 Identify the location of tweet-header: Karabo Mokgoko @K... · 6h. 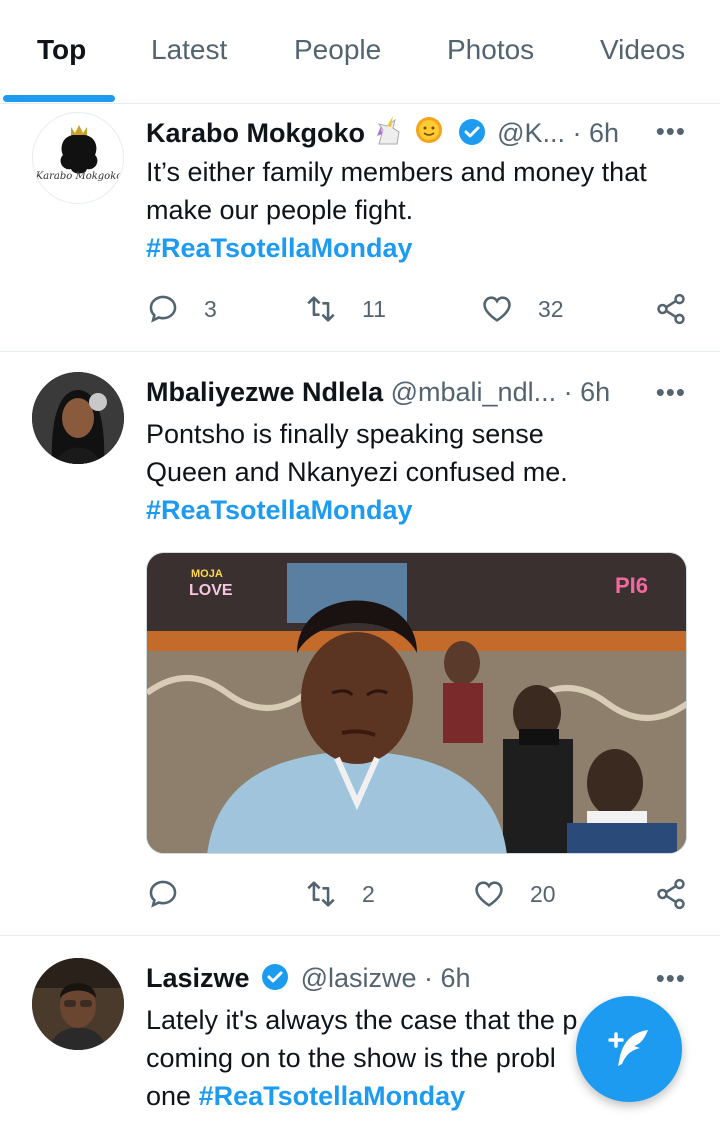
(423, 131).